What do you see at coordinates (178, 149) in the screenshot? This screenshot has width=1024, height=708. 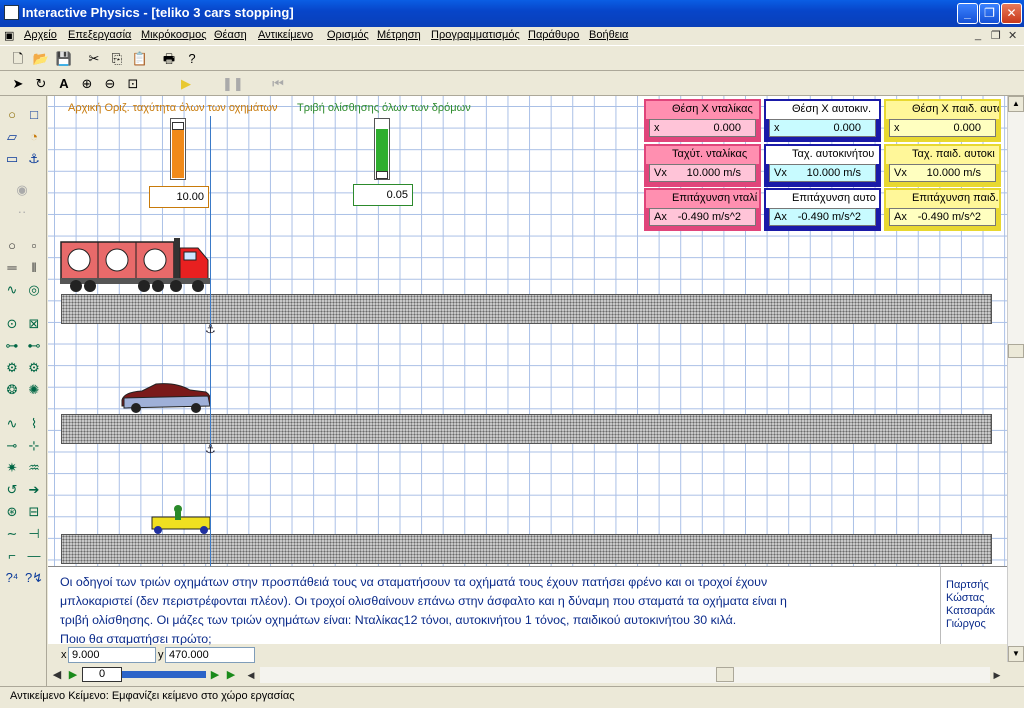 I see `speed-slider` at bounding box center [178, 149].